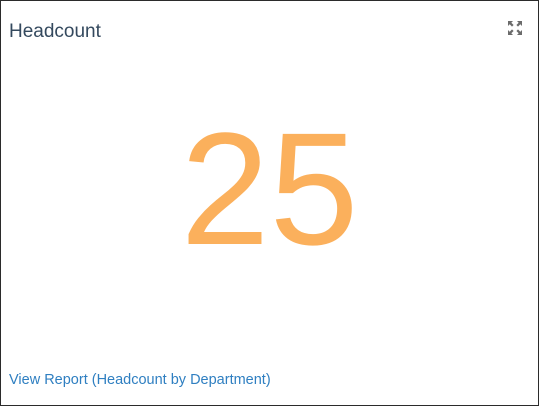 This screenshot has width=539, height=406. I want to click on widget-title: Headcount, so click(55, 31).